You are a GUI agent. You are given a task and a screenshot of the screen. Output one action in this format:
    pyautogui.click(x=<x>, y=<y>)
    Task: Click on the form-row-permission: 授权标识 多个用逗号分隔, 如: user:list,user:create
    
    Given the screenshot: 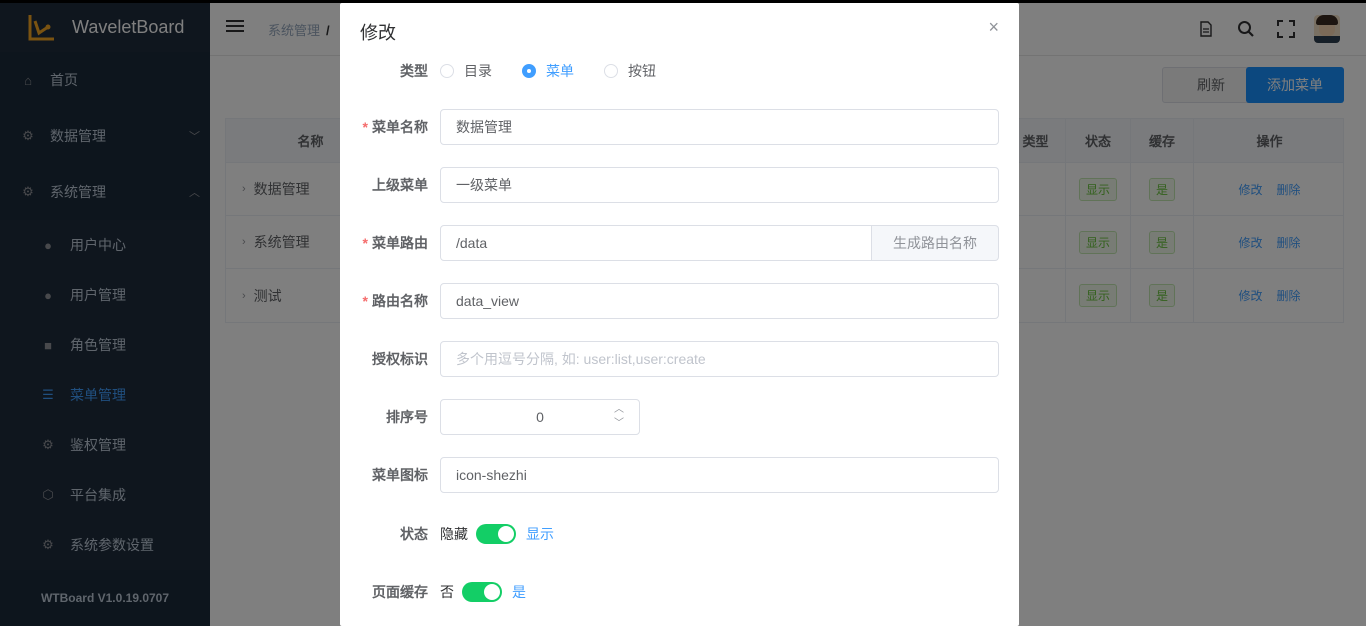 What is the action you would take?
    pyautogui.click(x=679, y=359)
    